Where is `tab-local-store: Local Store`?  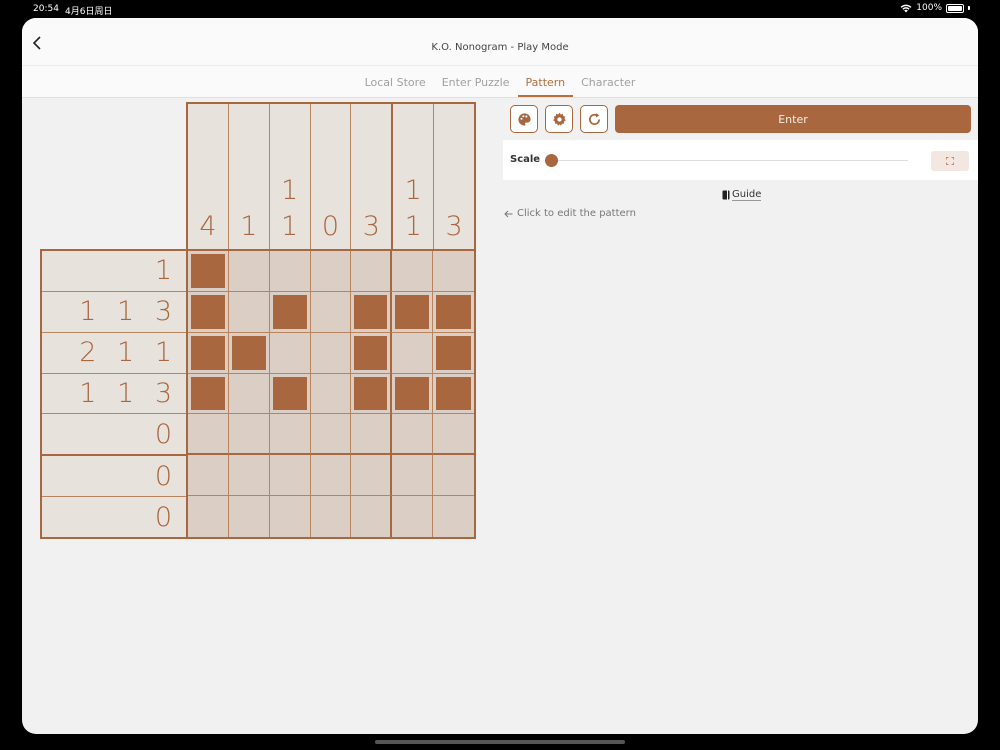
tab-local-store: Local Store is located at coordinates (395, 82).